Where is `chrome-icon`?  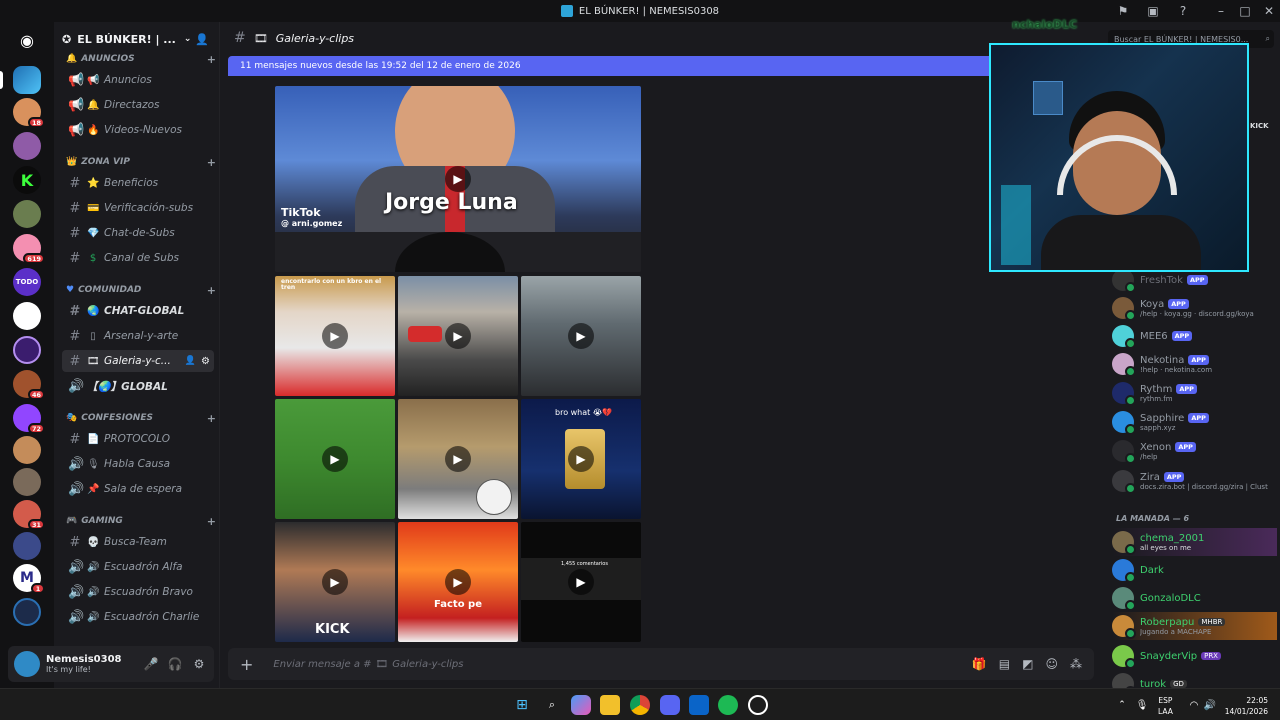
chrome-icon is located at coordinates (640, 705).